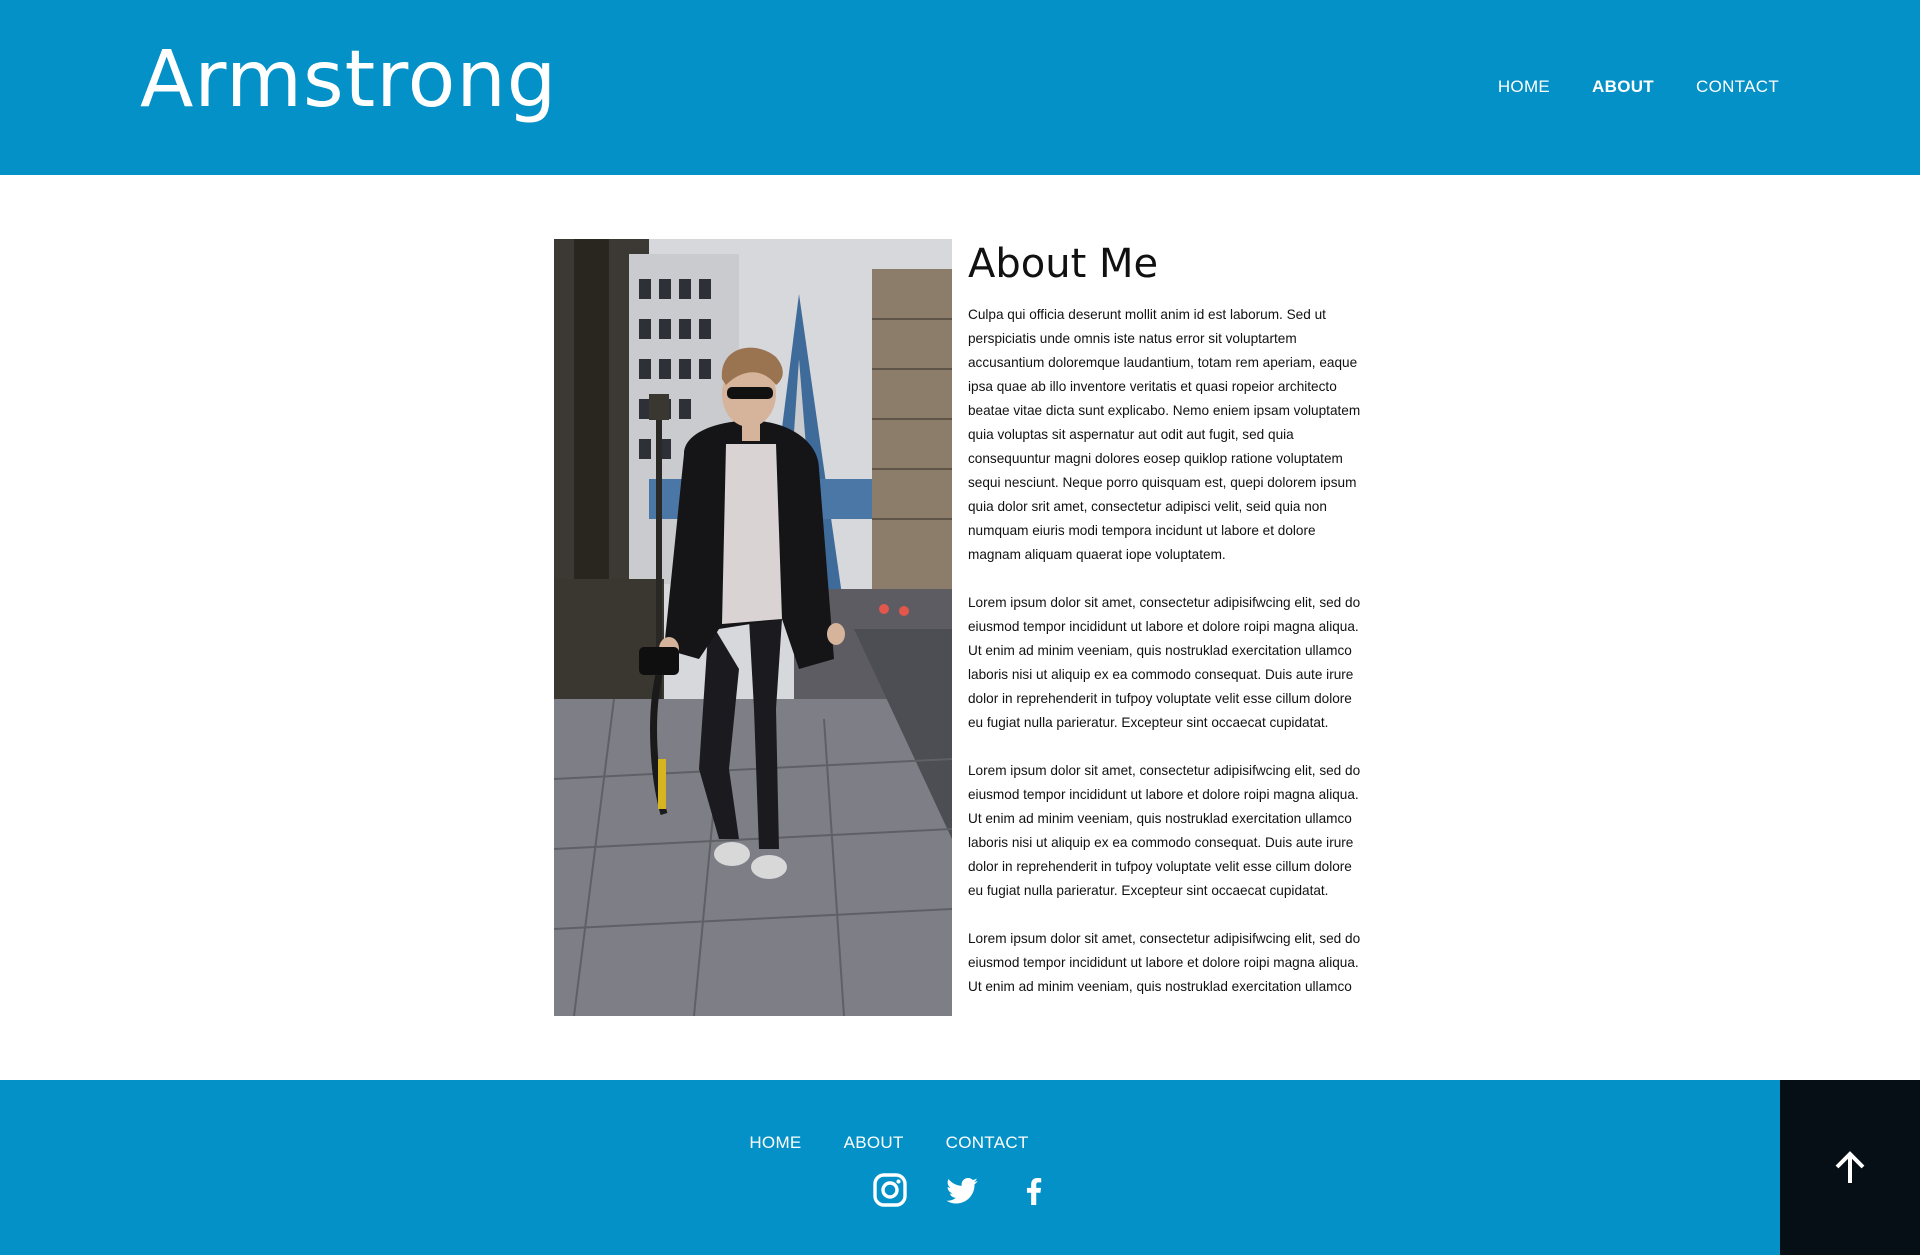  I want to click on footer-about-link: ABOUT, so click(874, 1143).